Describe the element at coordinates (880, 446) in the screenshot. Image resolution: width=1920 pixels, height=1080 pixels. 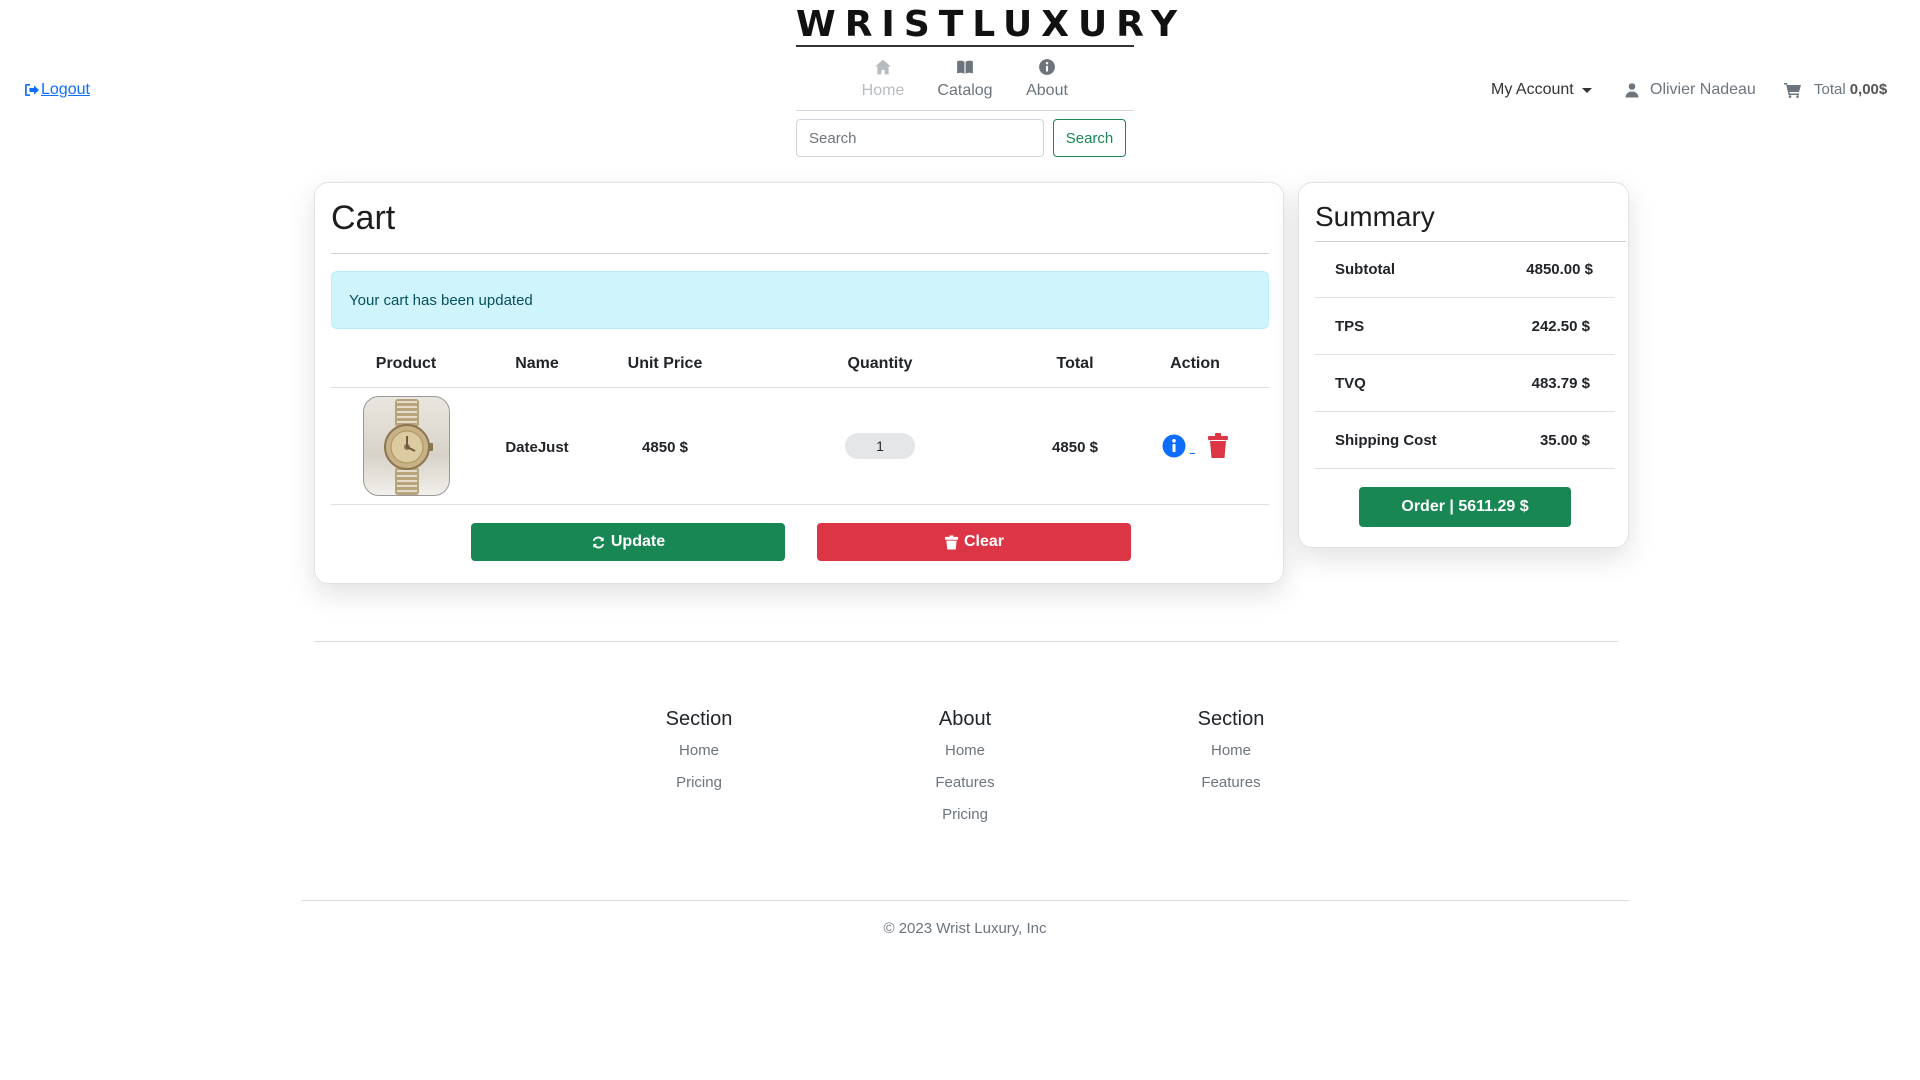
I see `quantity-input` at that location.